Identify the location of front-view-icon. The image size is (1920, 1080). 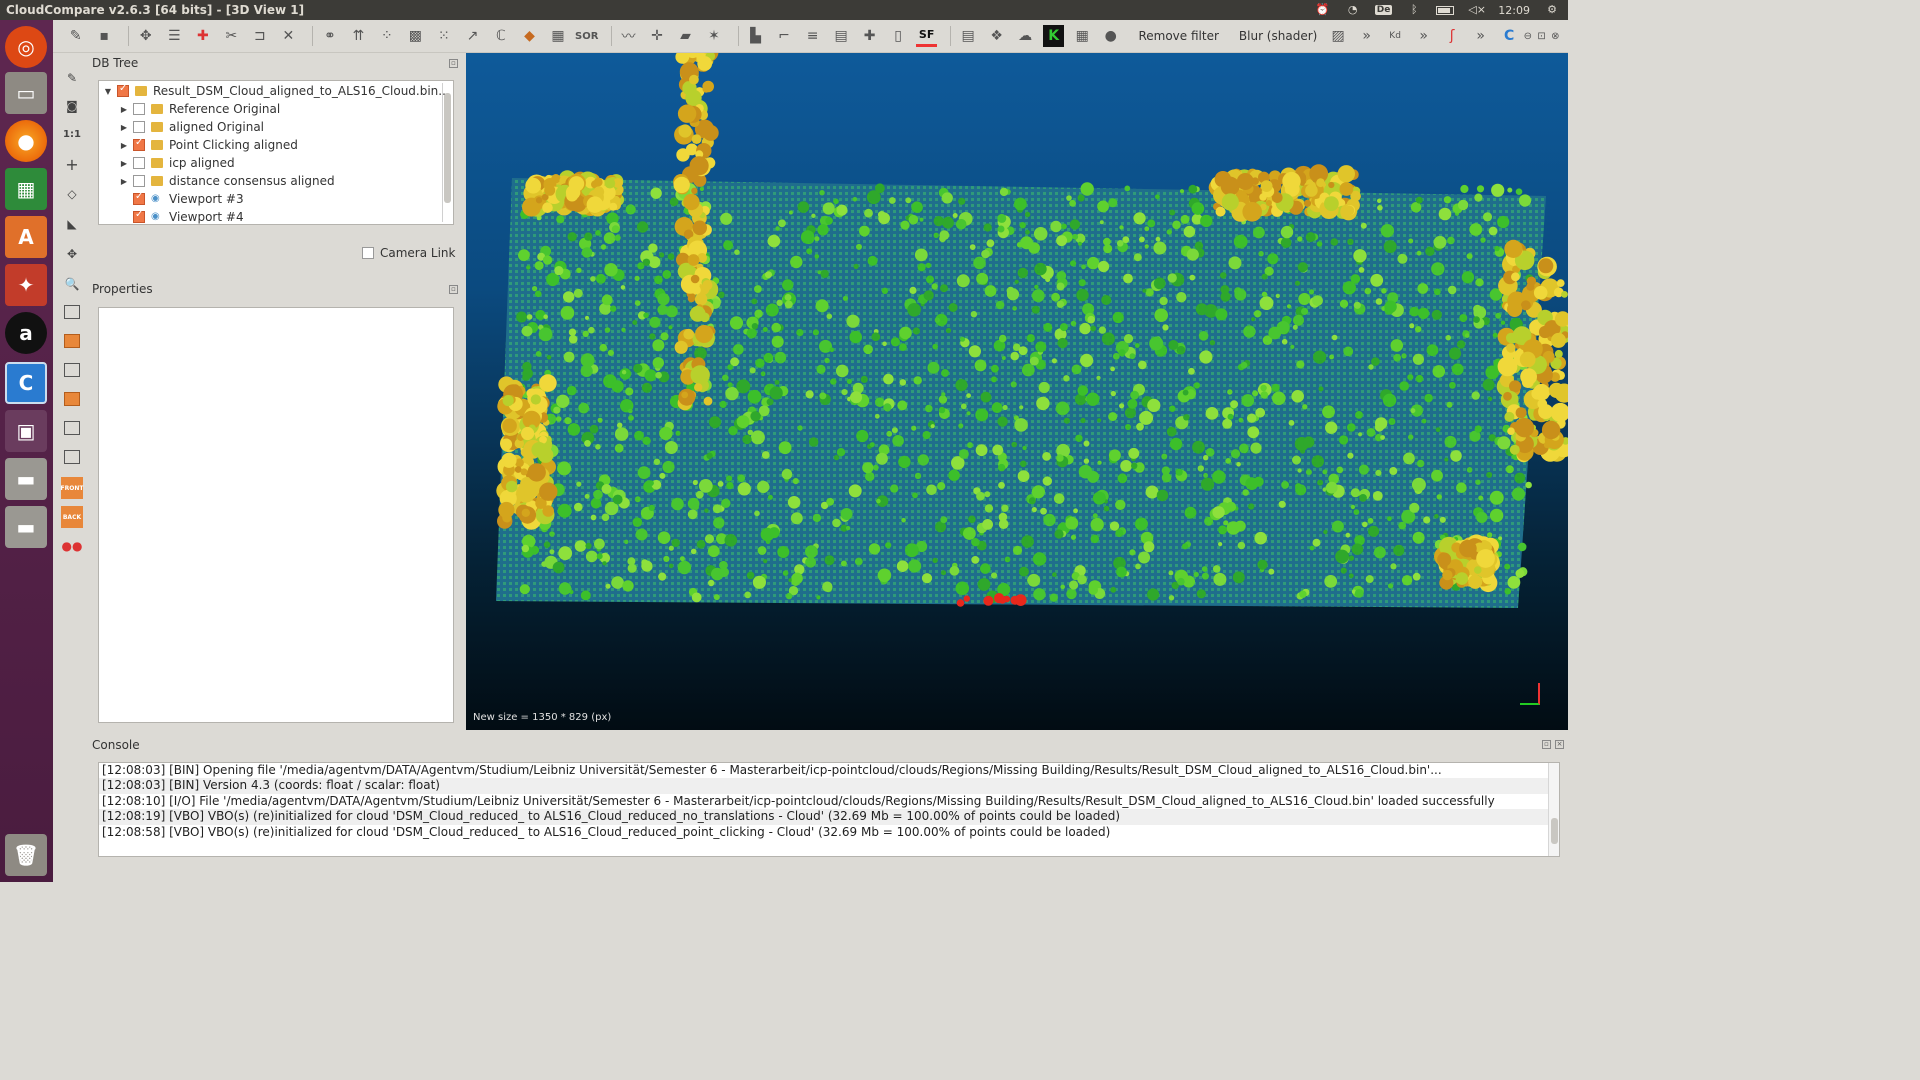
(72, 341).